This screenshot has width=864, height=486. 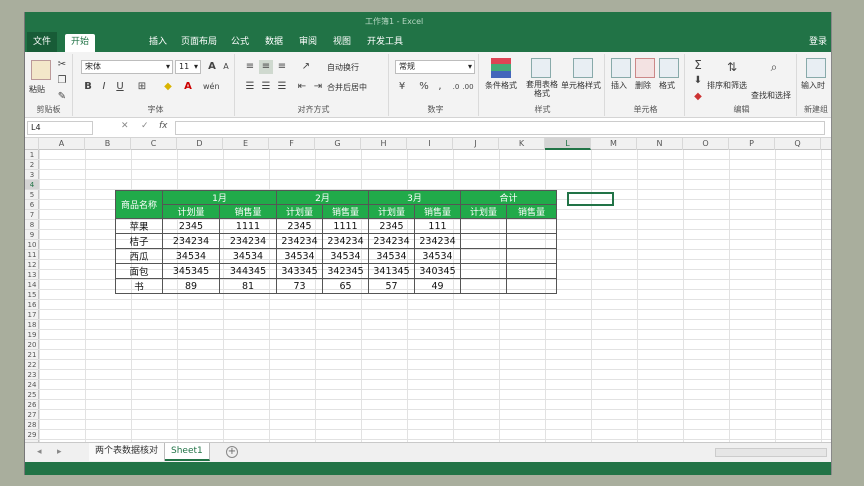 I want to click on cell-value: 65, so click(x=345, y=286).